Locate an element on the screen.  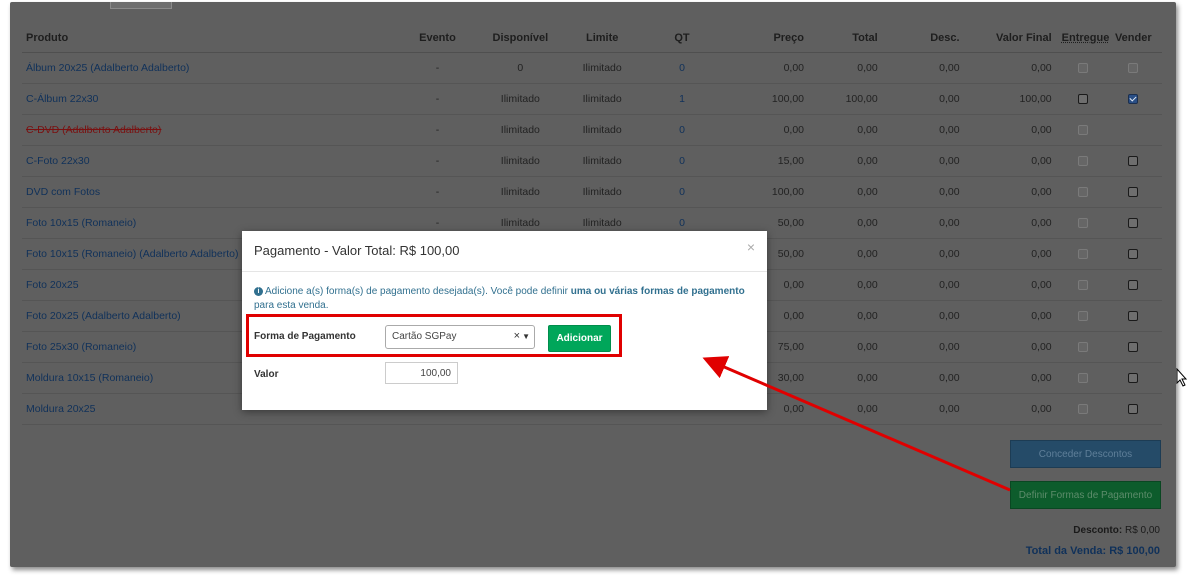
annotation-arrow is located at coordinates (856, 424).